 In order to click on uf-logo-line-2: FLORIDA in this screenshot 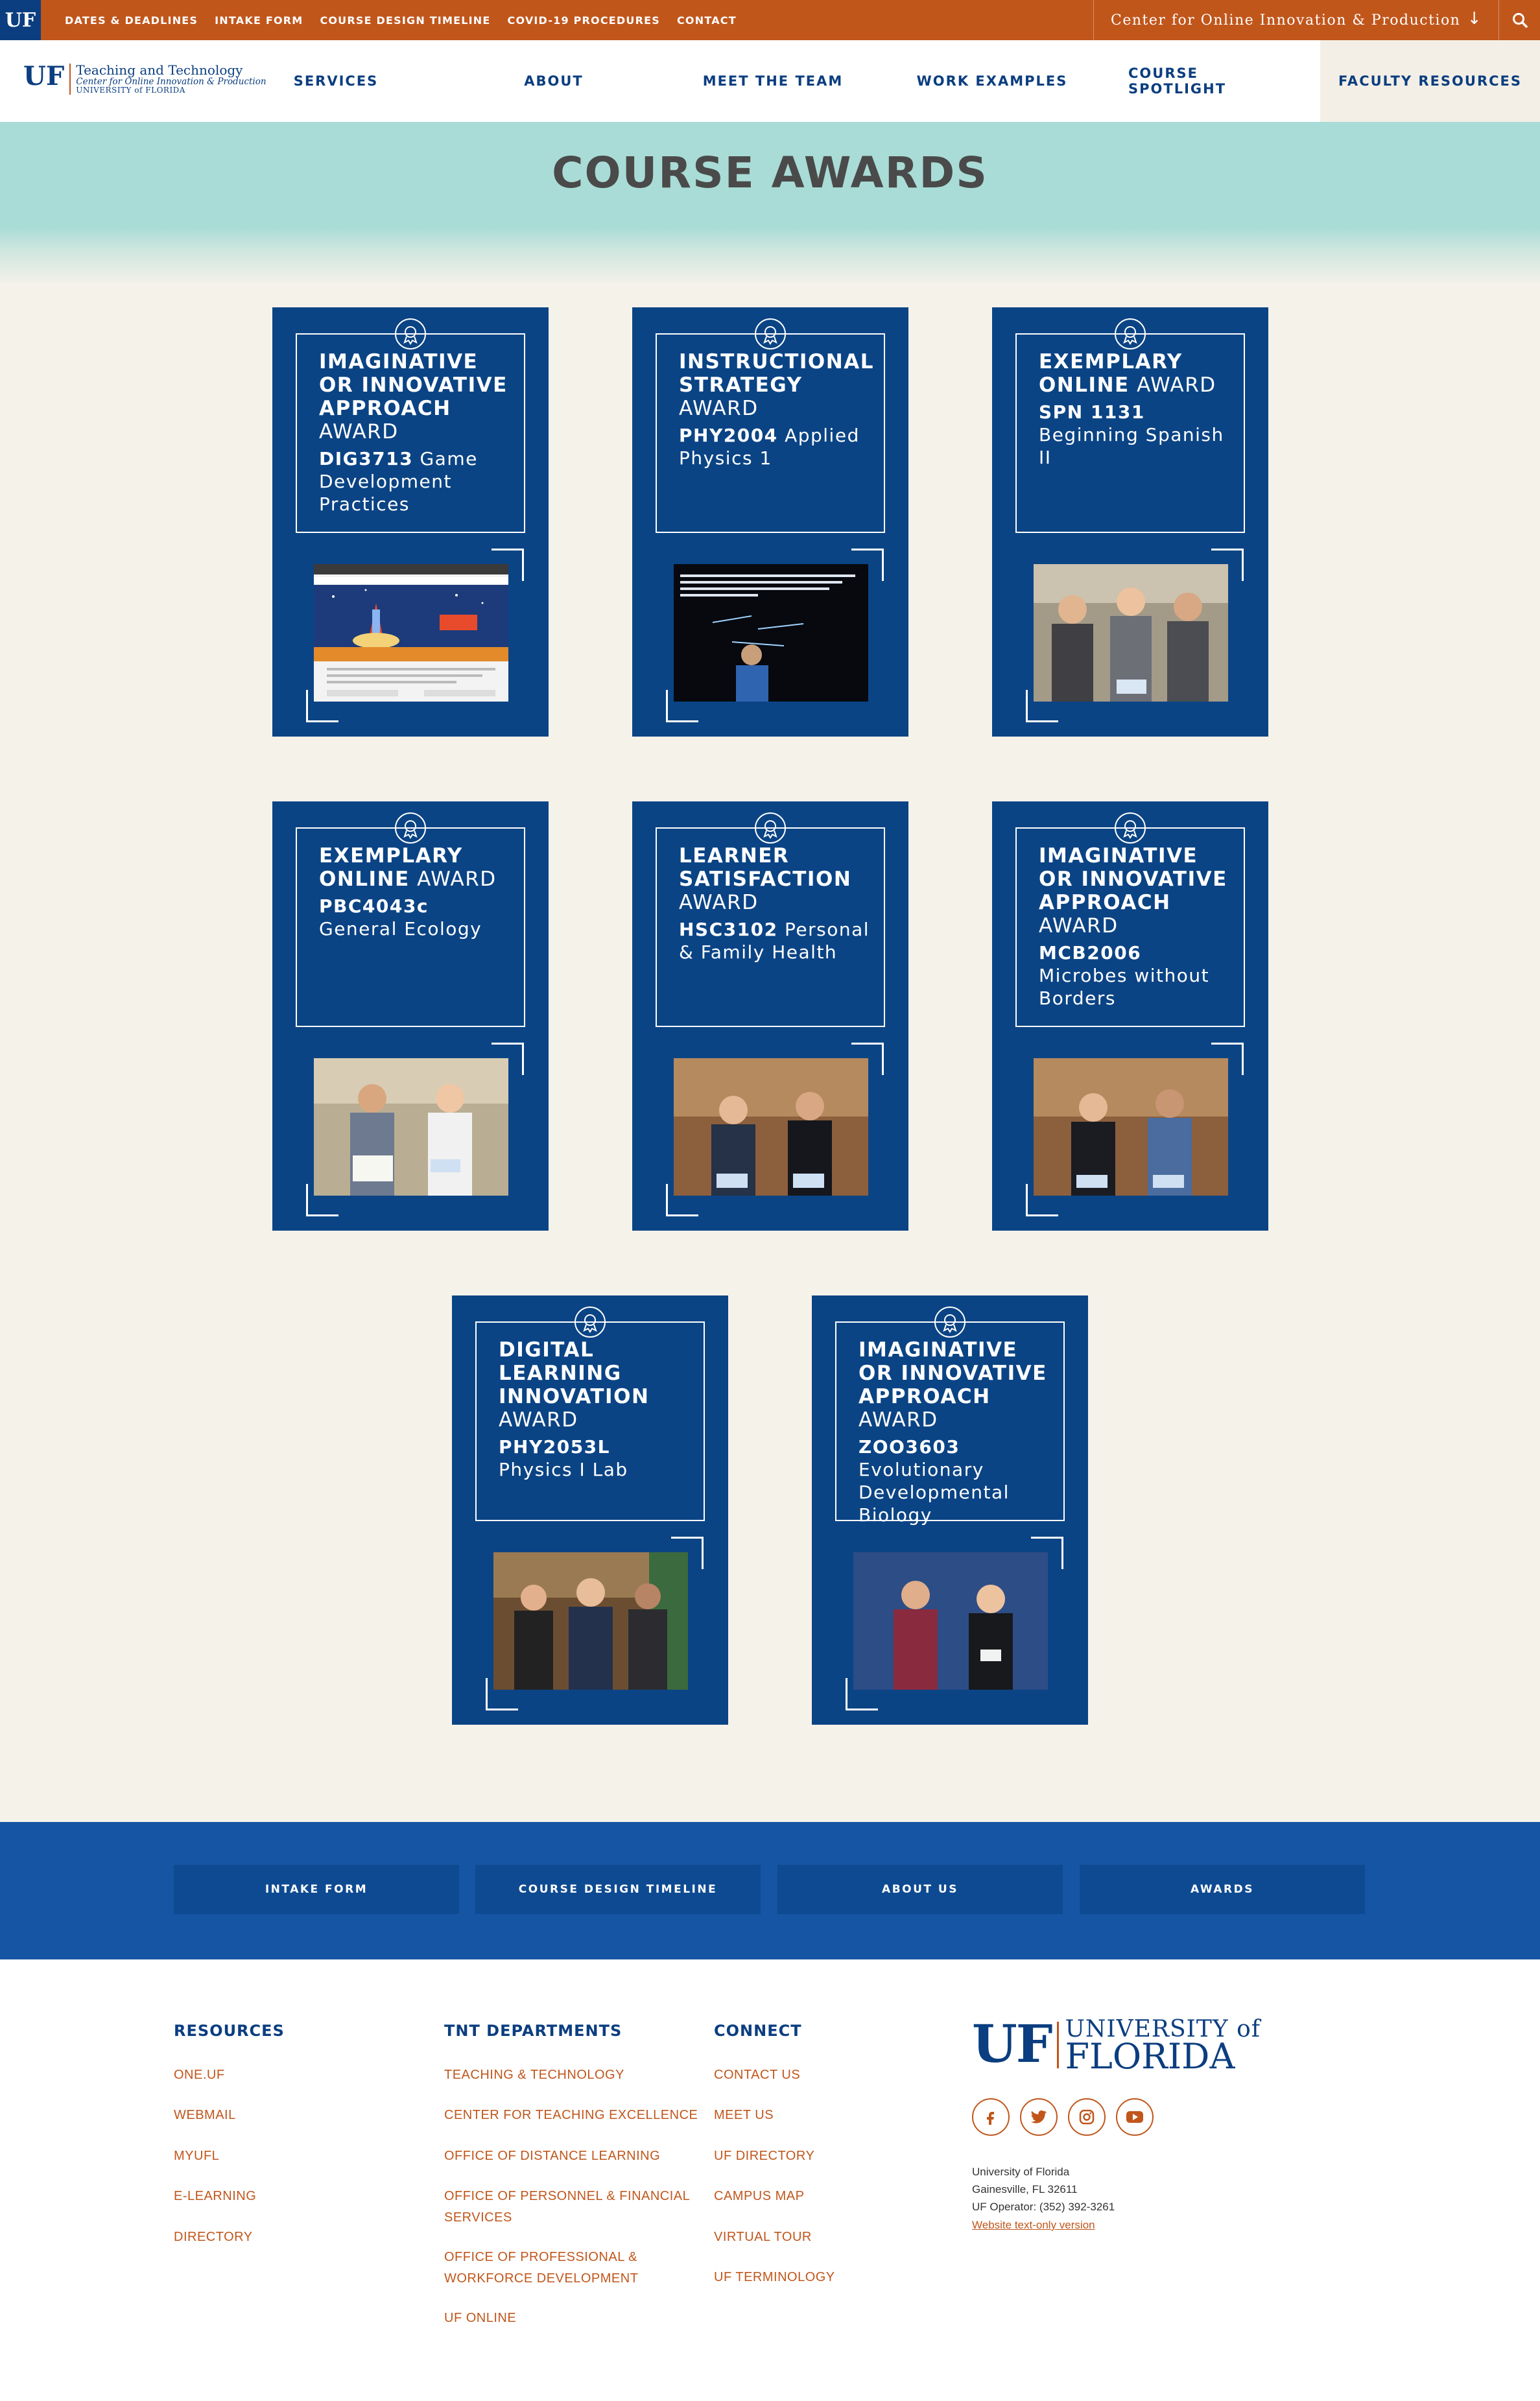, I will do `click(1150, 2056)`.